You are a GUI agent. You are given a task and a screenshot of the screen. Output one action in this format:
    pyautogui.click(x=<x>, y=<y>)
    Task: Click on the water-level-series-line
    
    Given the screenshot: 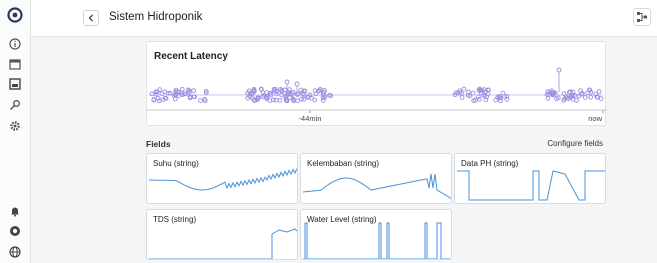 What is the action you would take?
    pyautogui.click(x=377, y=240)
    